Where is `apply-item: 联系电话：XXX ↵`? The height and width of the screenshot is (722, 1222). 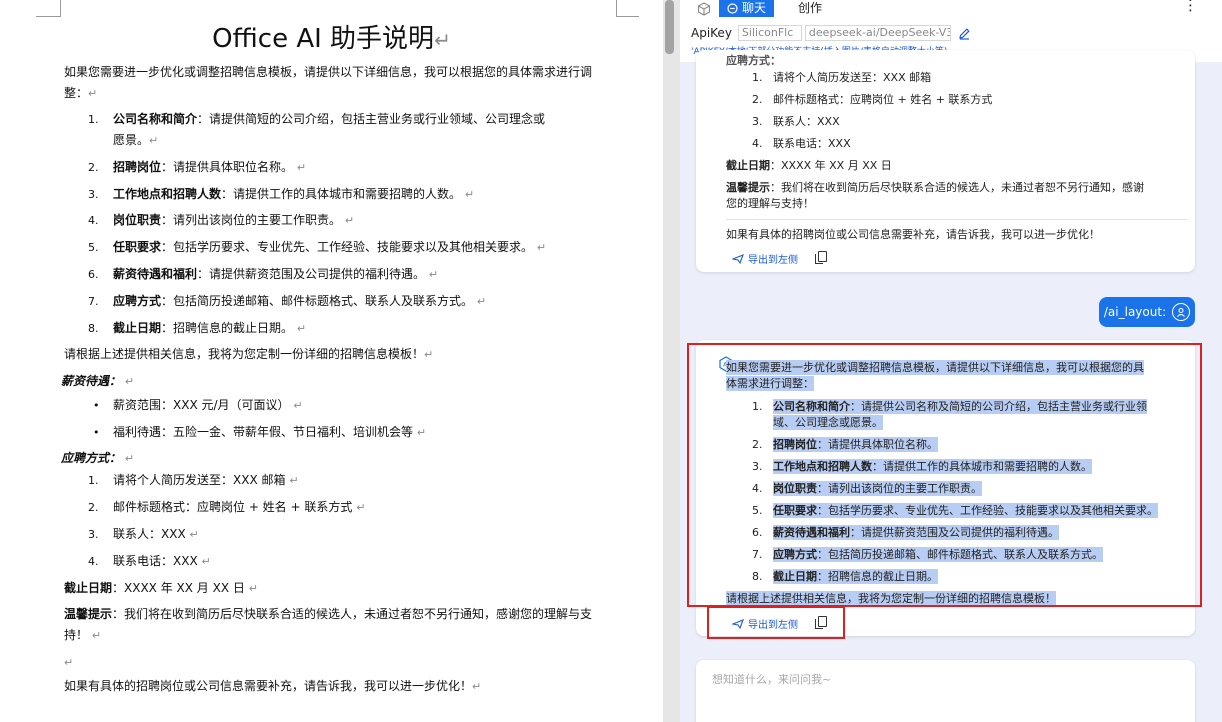 apply-item: 联系电话：XXX ↵ is located at coordinates (162, 561).